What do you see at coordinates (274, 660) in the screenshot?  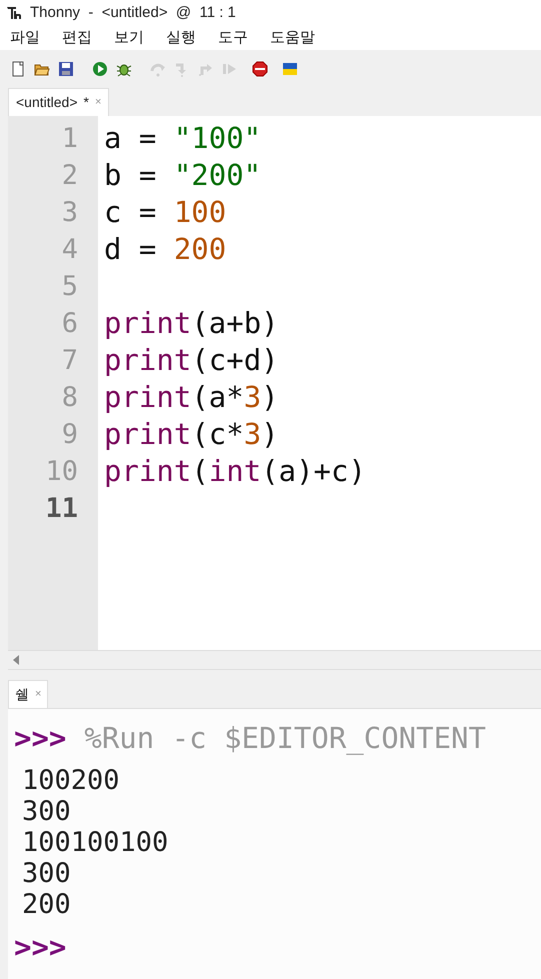 I see `horizontal-scrollbar` at bounding box center [274, 660].